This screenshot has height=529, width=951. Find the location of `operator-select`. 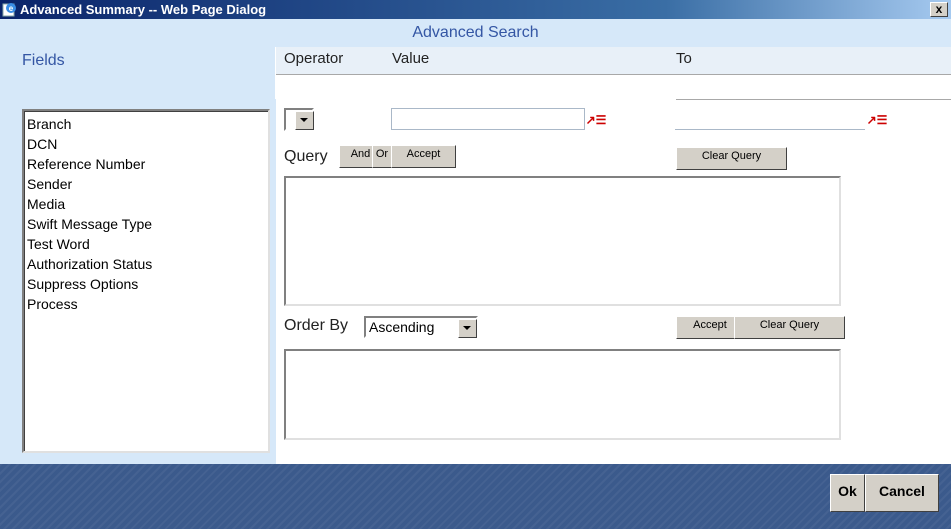

operator-select is located at coordinates (299, 119).